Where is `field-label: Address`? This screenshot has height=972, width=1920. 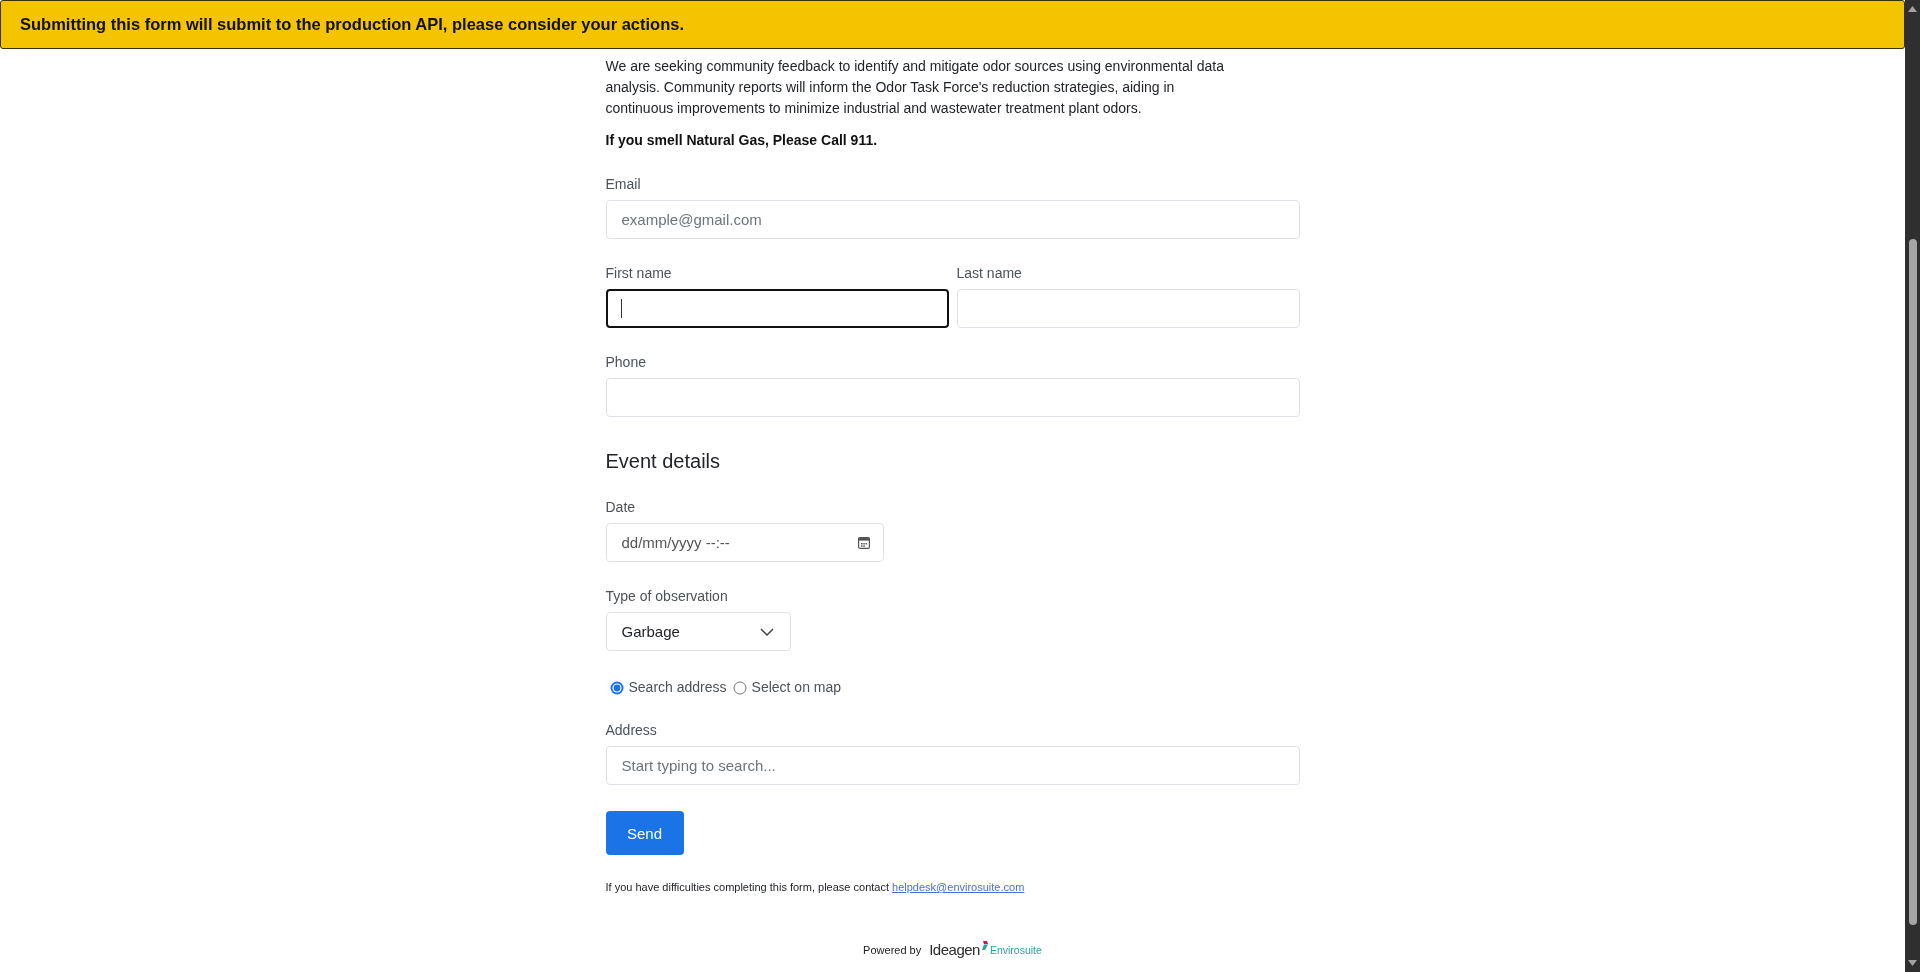
field-label: Address is located at coordinates (631, 730).